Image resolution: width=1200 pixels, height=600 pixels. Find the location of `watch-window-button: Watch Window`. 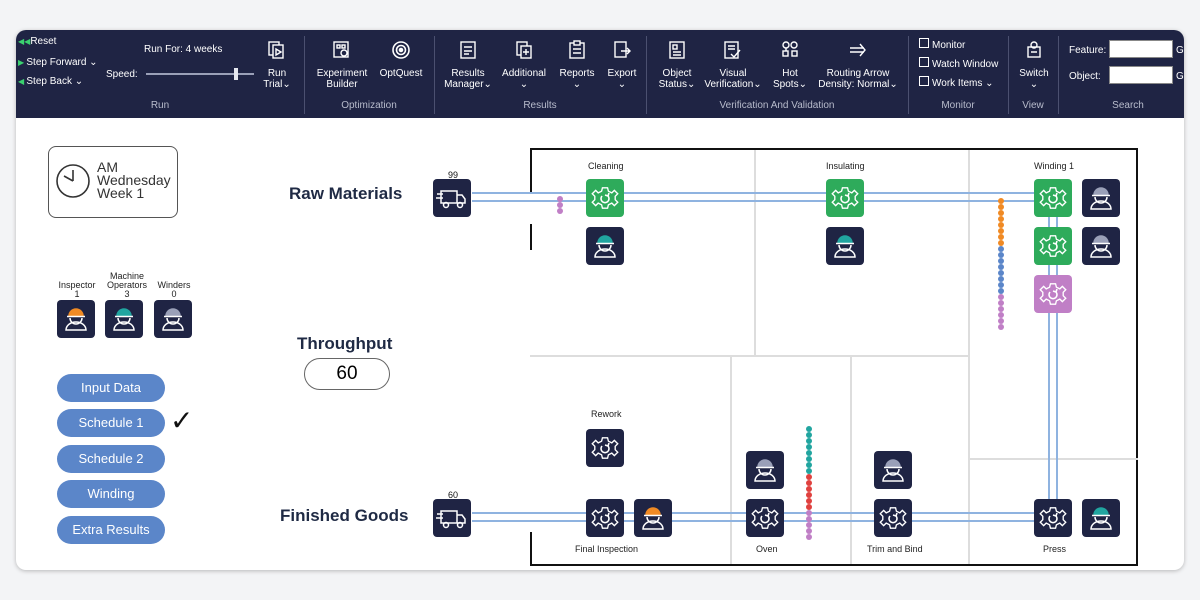

watch-window-button: Watch Window is located at coordinates (958, 63).